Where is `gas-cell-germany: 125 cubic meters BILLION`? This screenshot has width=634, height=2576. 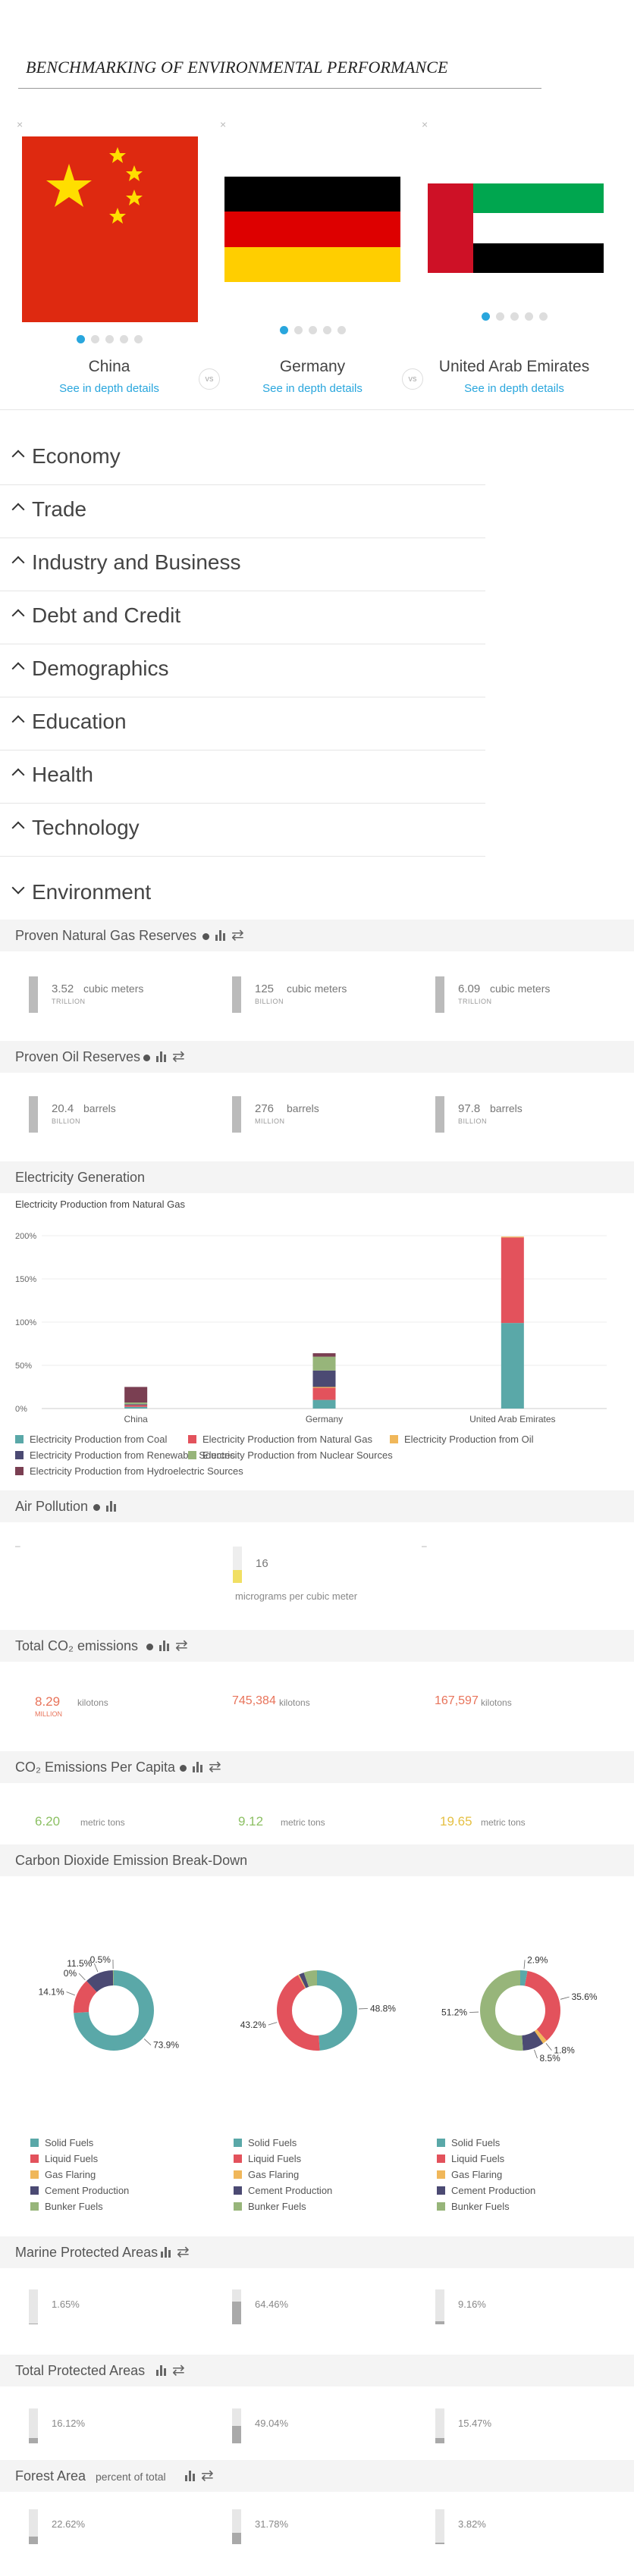 gas-cell-germany: 125 cubic meters BILLION is located at coordinates (309, 994).